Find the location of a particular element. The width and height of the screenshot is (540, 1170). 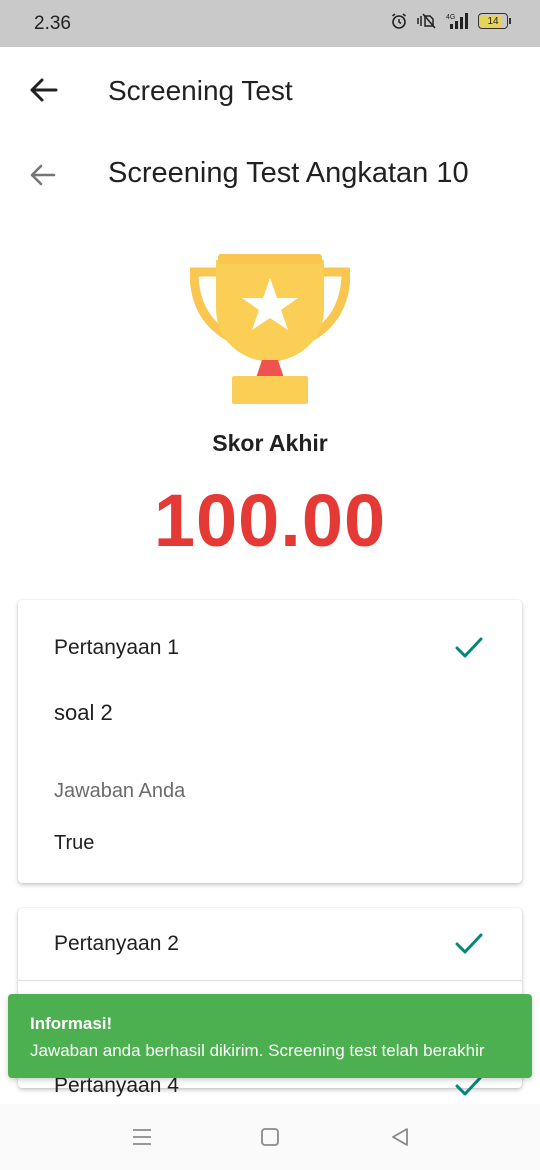

sub-header: Screening Test Angkatan 10 is located at coordinates (270, 175).